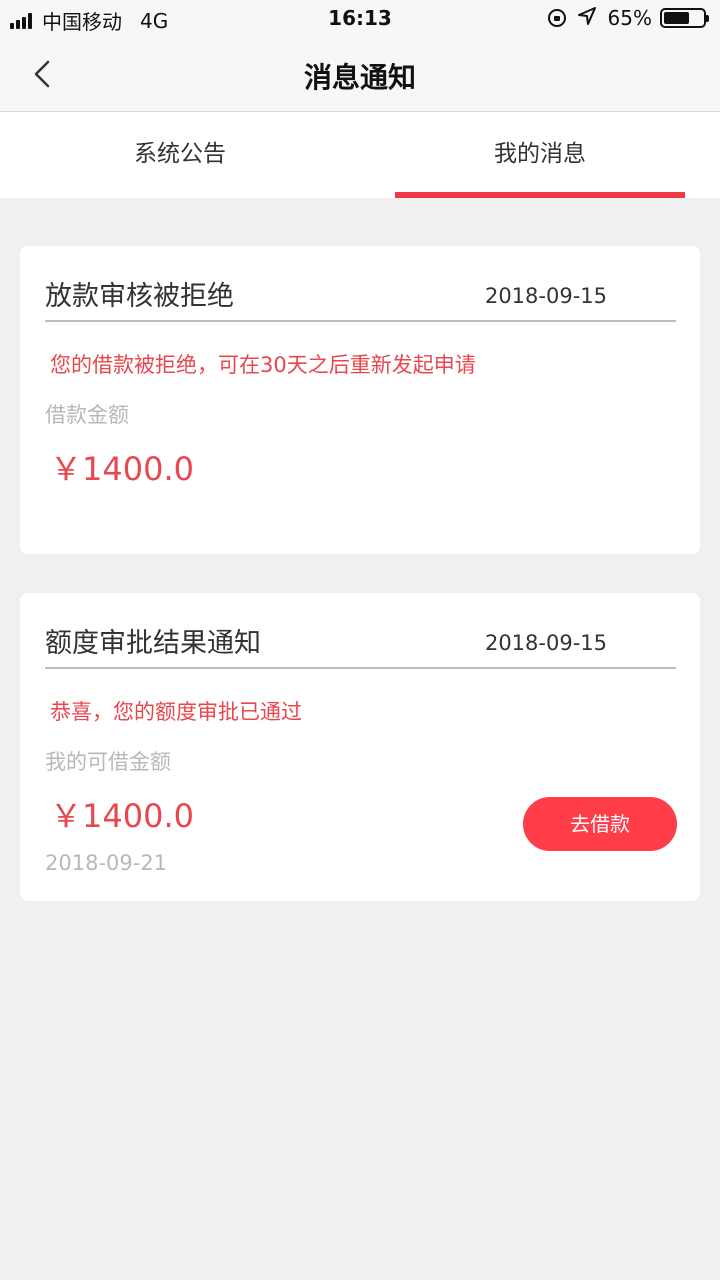 The width and height of the screenshot is (720, 1280). What do you see at coordinates (106, 863) in the screenshot?
I see `expiry-date: 2018-09-21` at bounding box center [106, 863].